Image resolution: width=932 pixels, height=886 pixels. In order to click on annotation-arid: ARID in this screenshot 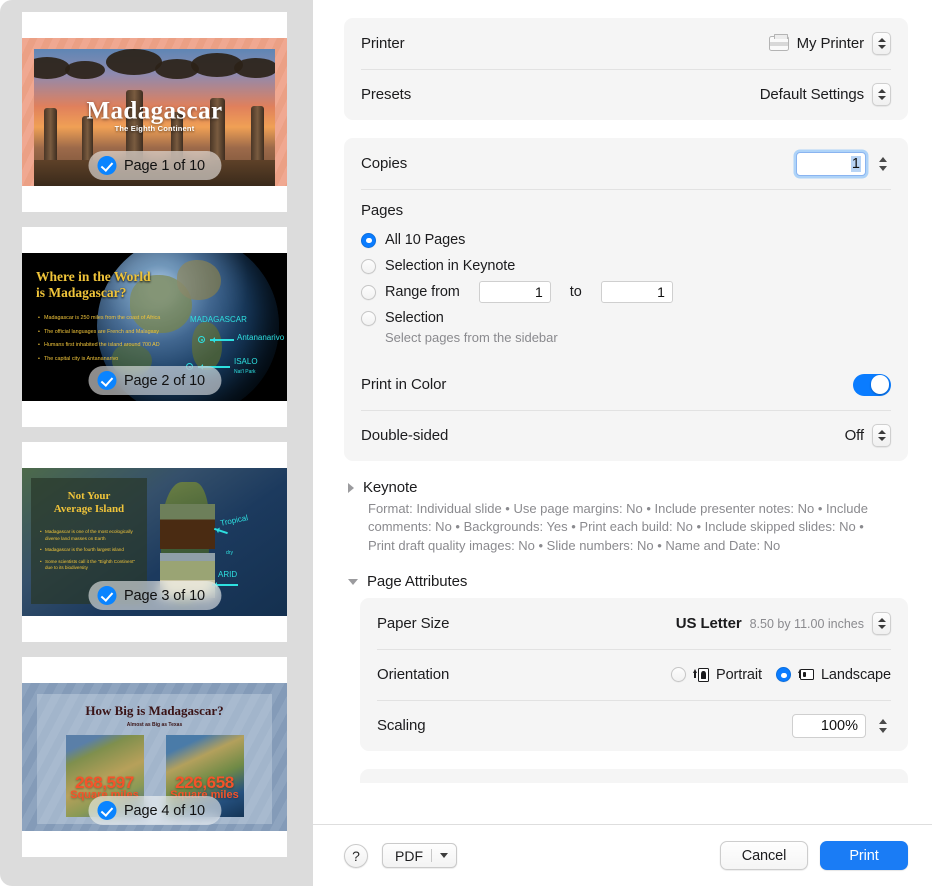, I will do `click(228, 574)`.